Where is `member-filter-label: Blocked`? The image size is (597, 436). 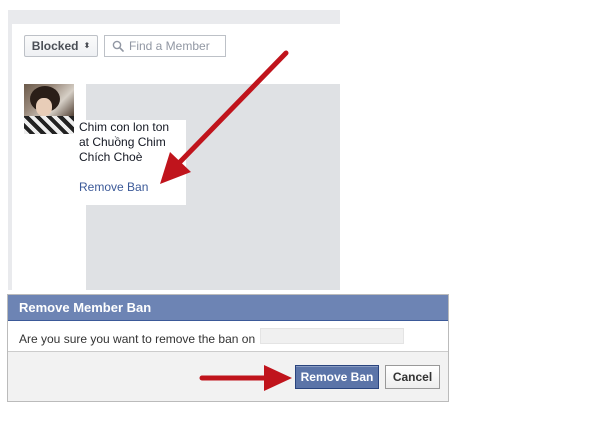
member-filter-label: Blocked is located at coordinates (55, 46).